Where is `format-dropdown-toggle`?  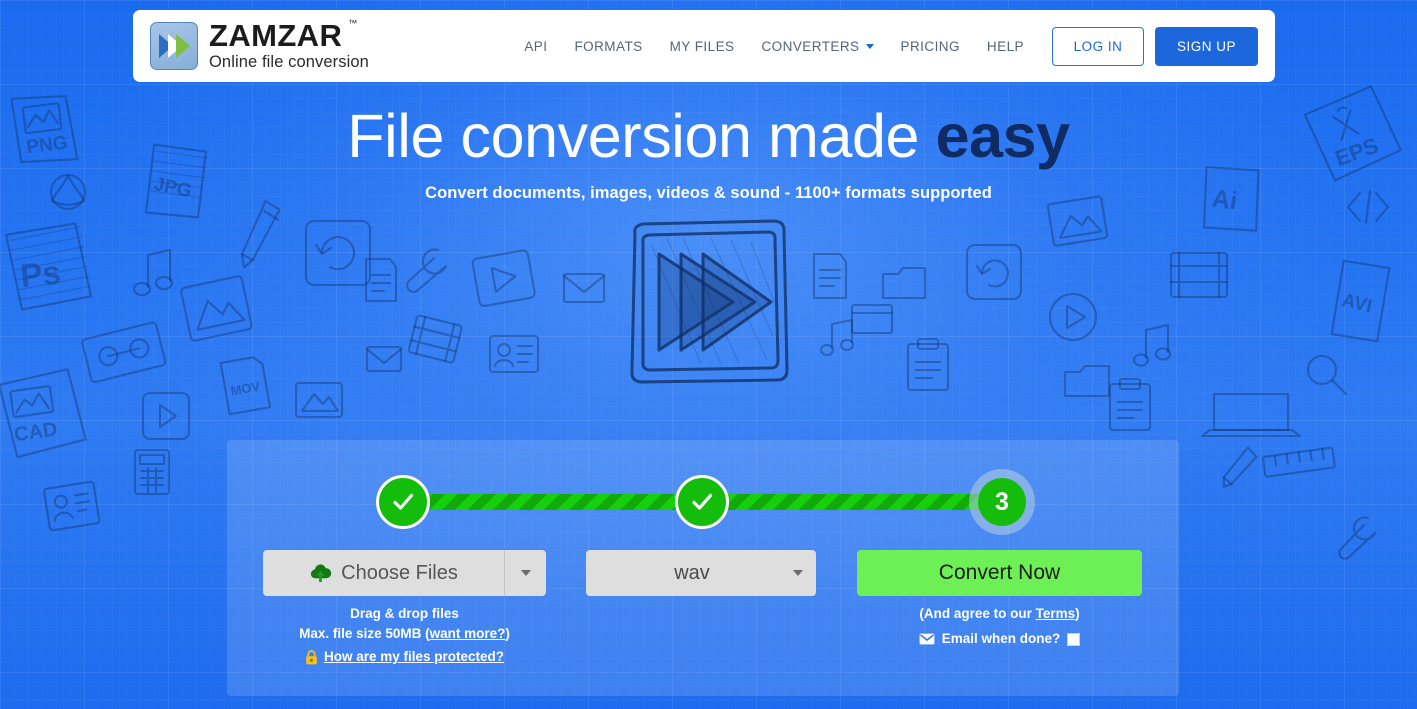
format-dropdown-toggle is located at coordinates (798, 573).